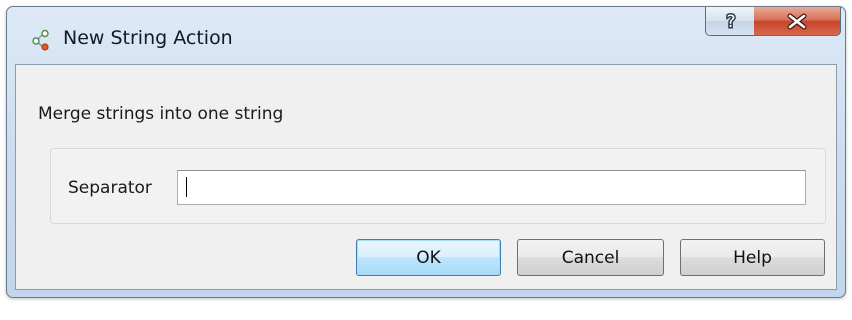  What do you see at coordinates (491, 187) in the screenshot?
I see `separator-input` at bounding box center [491, 187].